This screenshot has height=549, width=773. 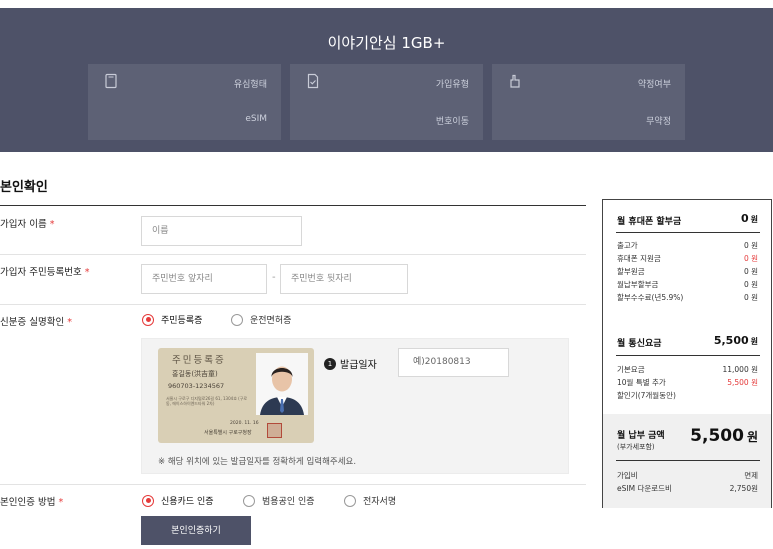 What do you see at coordinates (293, 205) in the screenshot?
I see `section-divider` at bounding box center [293, 205].